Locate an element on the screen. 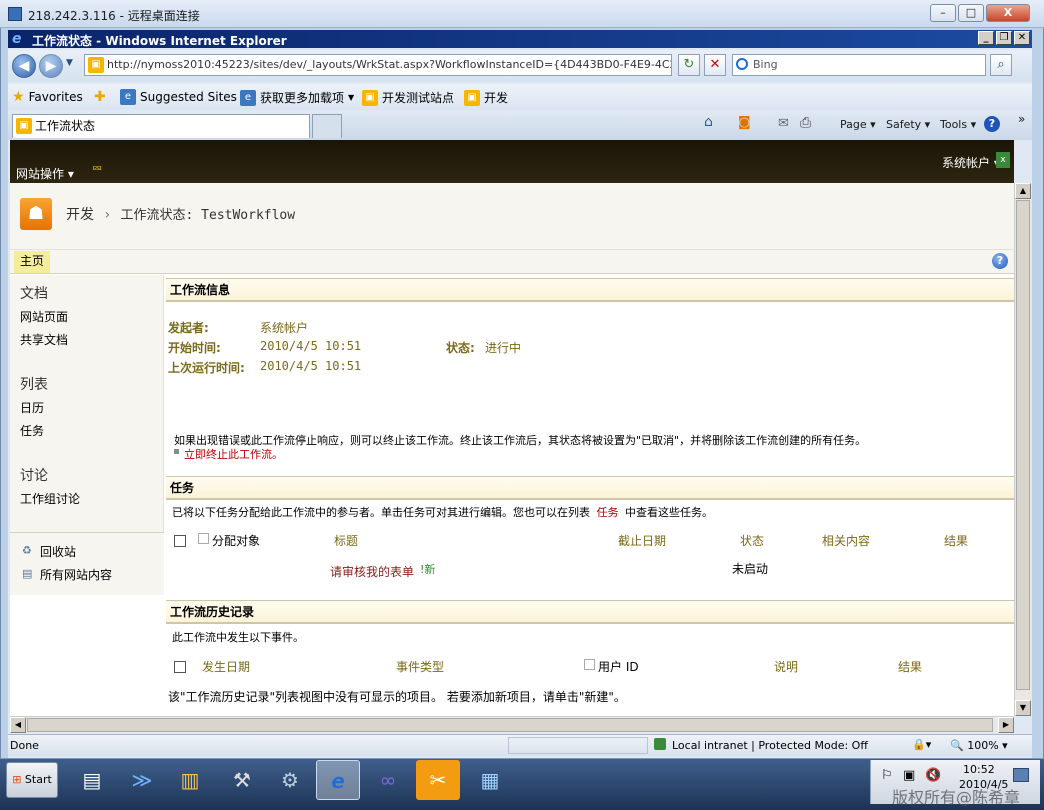 The height and width of the screenshot is (810, 1044). excel-icon: x is located at coordinates (1003, 160).